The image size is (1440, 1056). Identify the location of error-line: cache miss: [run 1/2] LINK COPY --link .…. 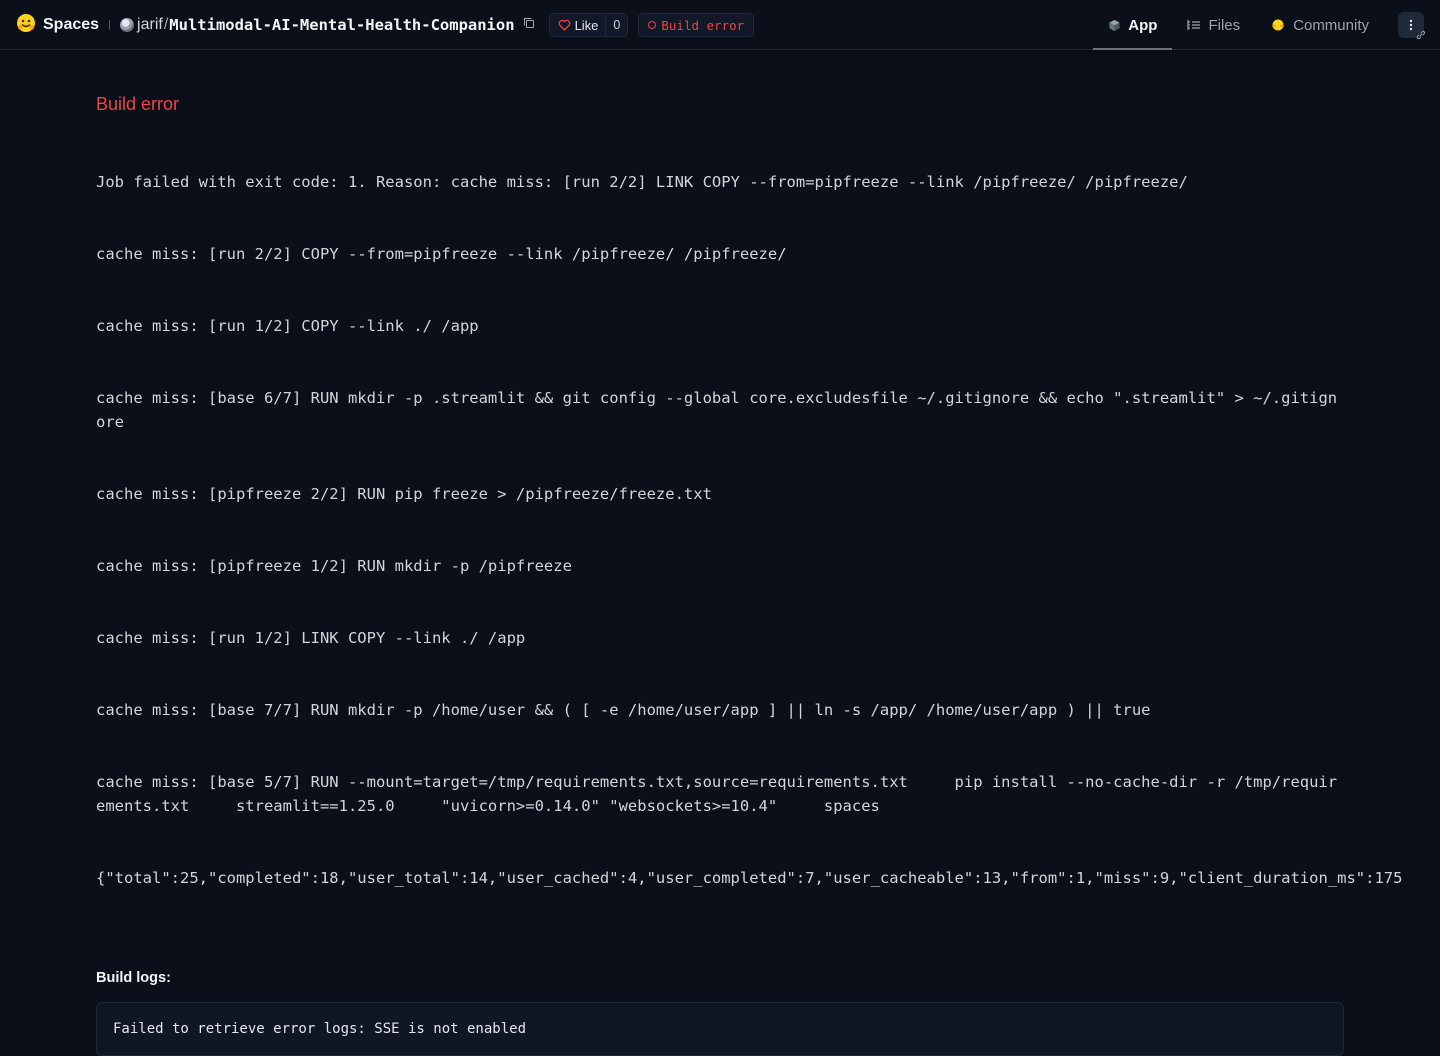
(311, 638).